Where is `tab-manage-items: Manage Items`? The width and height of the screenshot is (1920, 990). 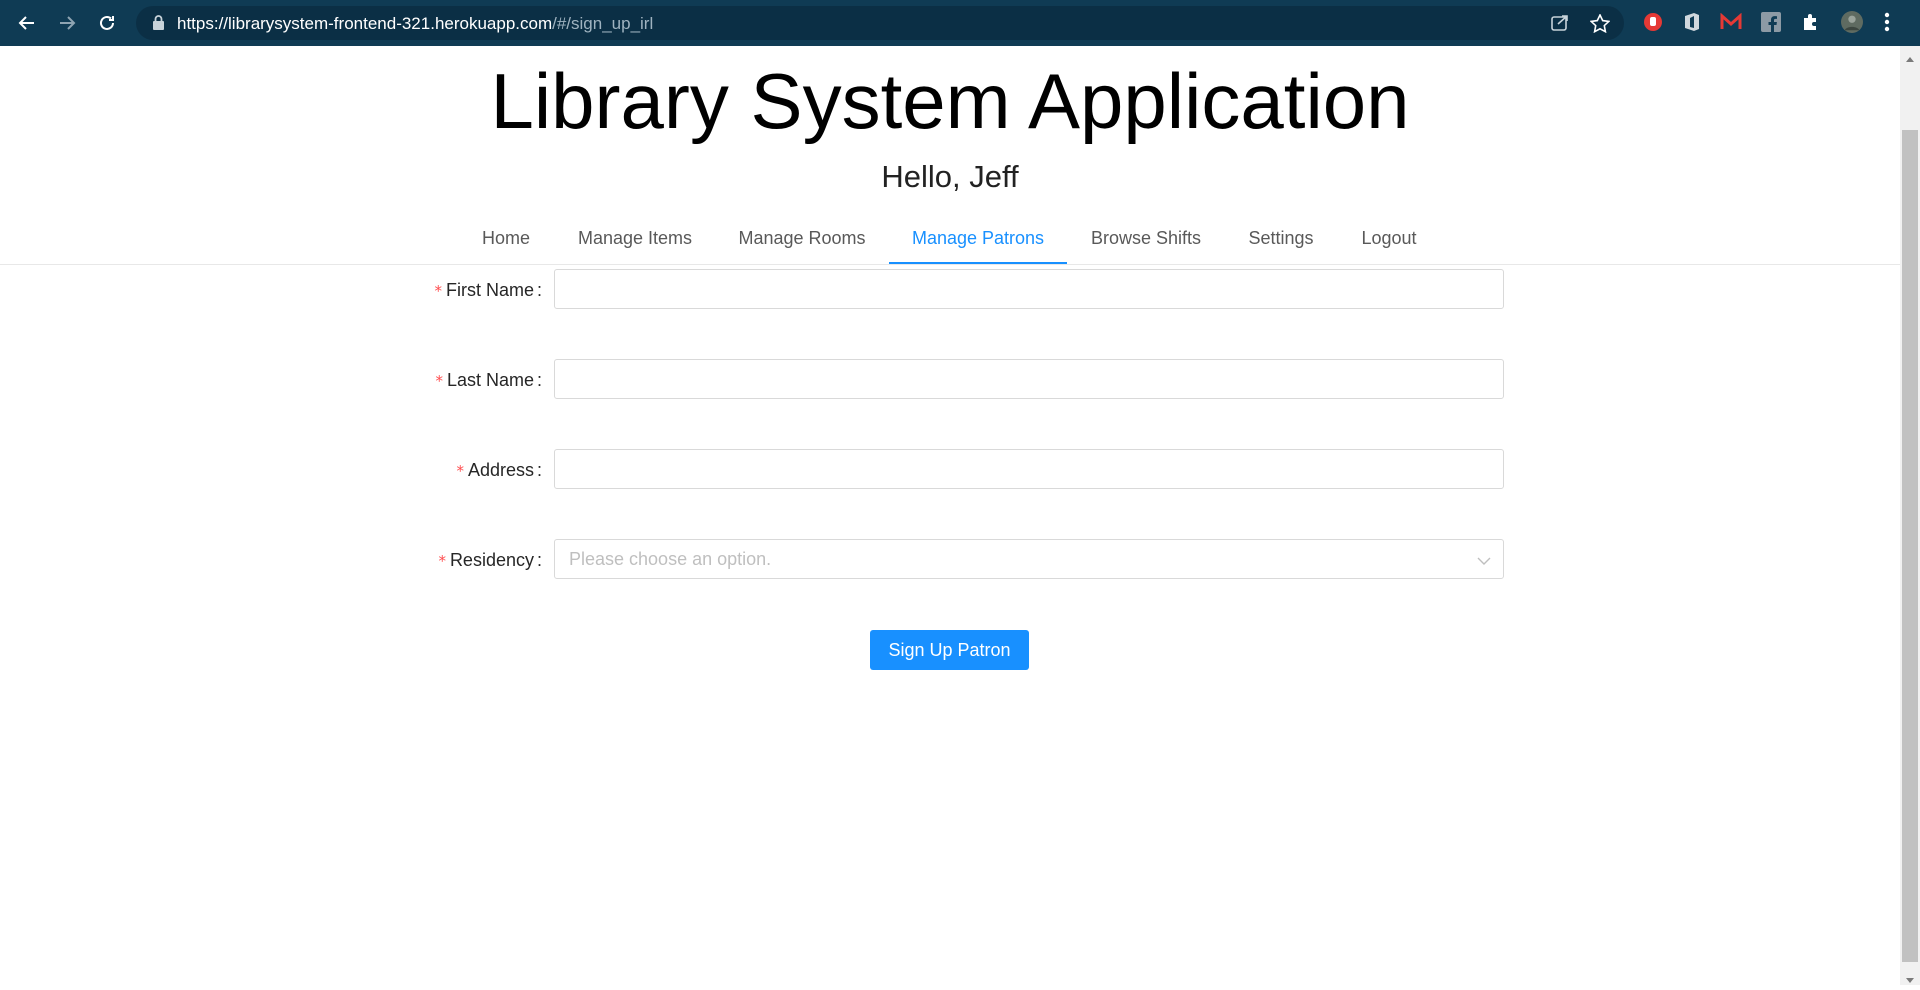 tab-manage-items: Manage Items is located at coordinates (635, 241).